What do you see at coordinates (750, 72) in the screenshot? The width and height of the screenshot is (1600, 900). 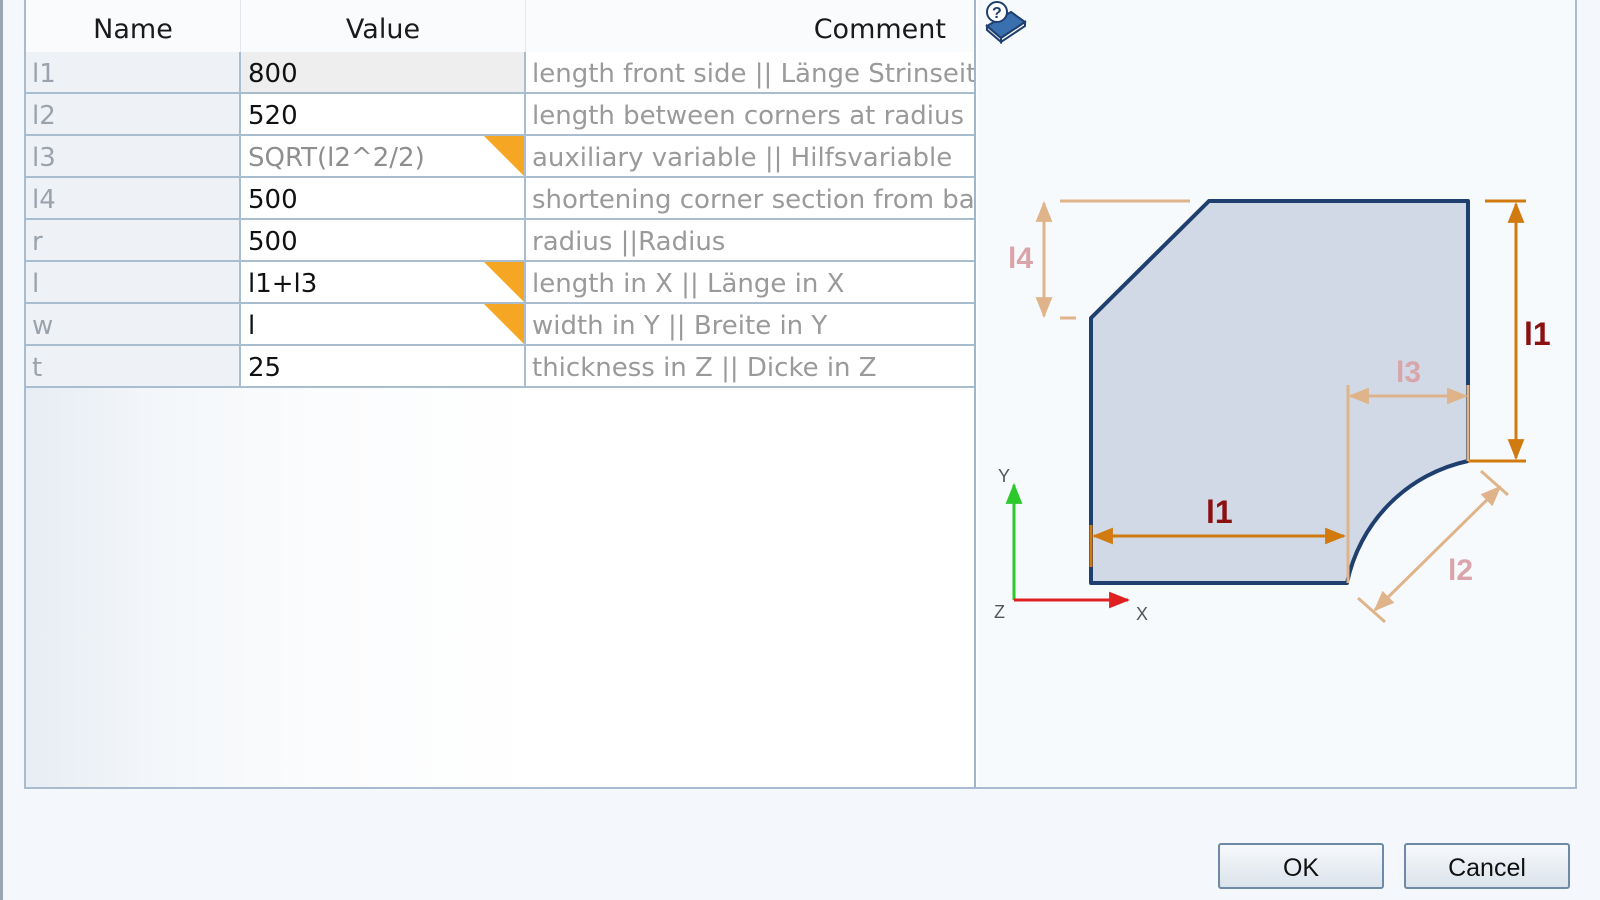 I see `cell-comment: length front side || Länge Strinseit` at bounding box center [750, 72].